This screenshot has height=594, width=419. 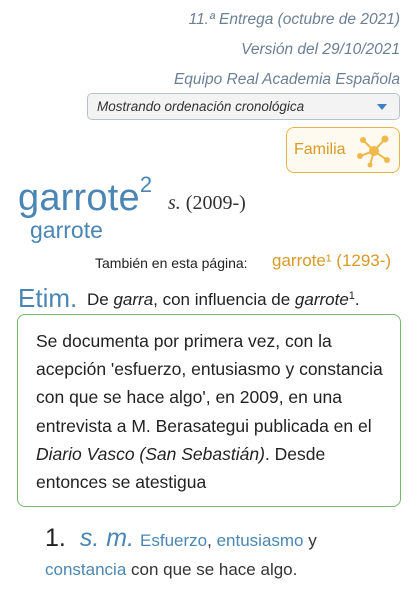 What do you see at coordinates (320, 49) in the screenshot?
I see `version-text: Versión del 29/10/2021` at bounding box center [320, 49].